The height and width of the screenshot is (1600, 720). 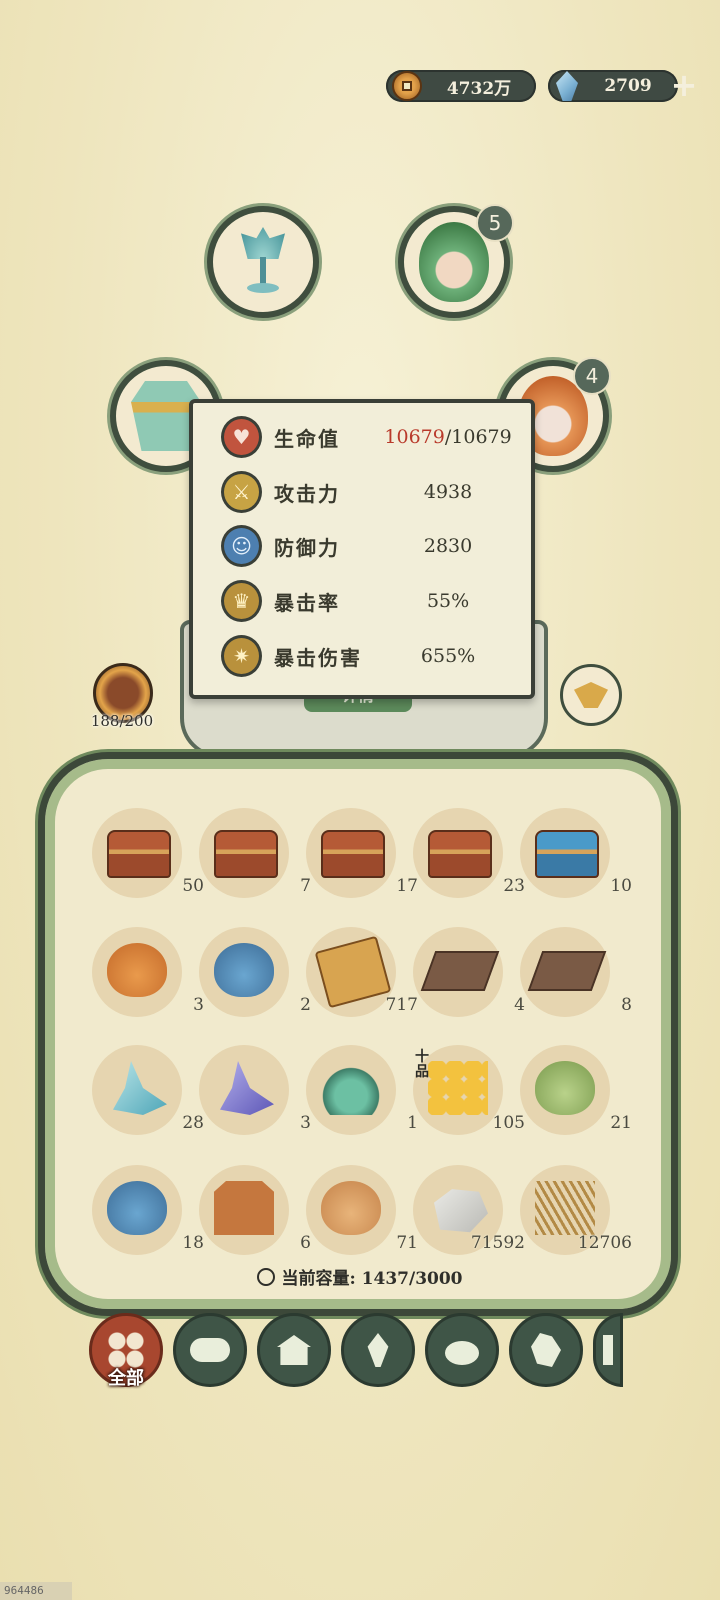 I want to click on stat-label: 暴击率, so click(x=307, y=602).